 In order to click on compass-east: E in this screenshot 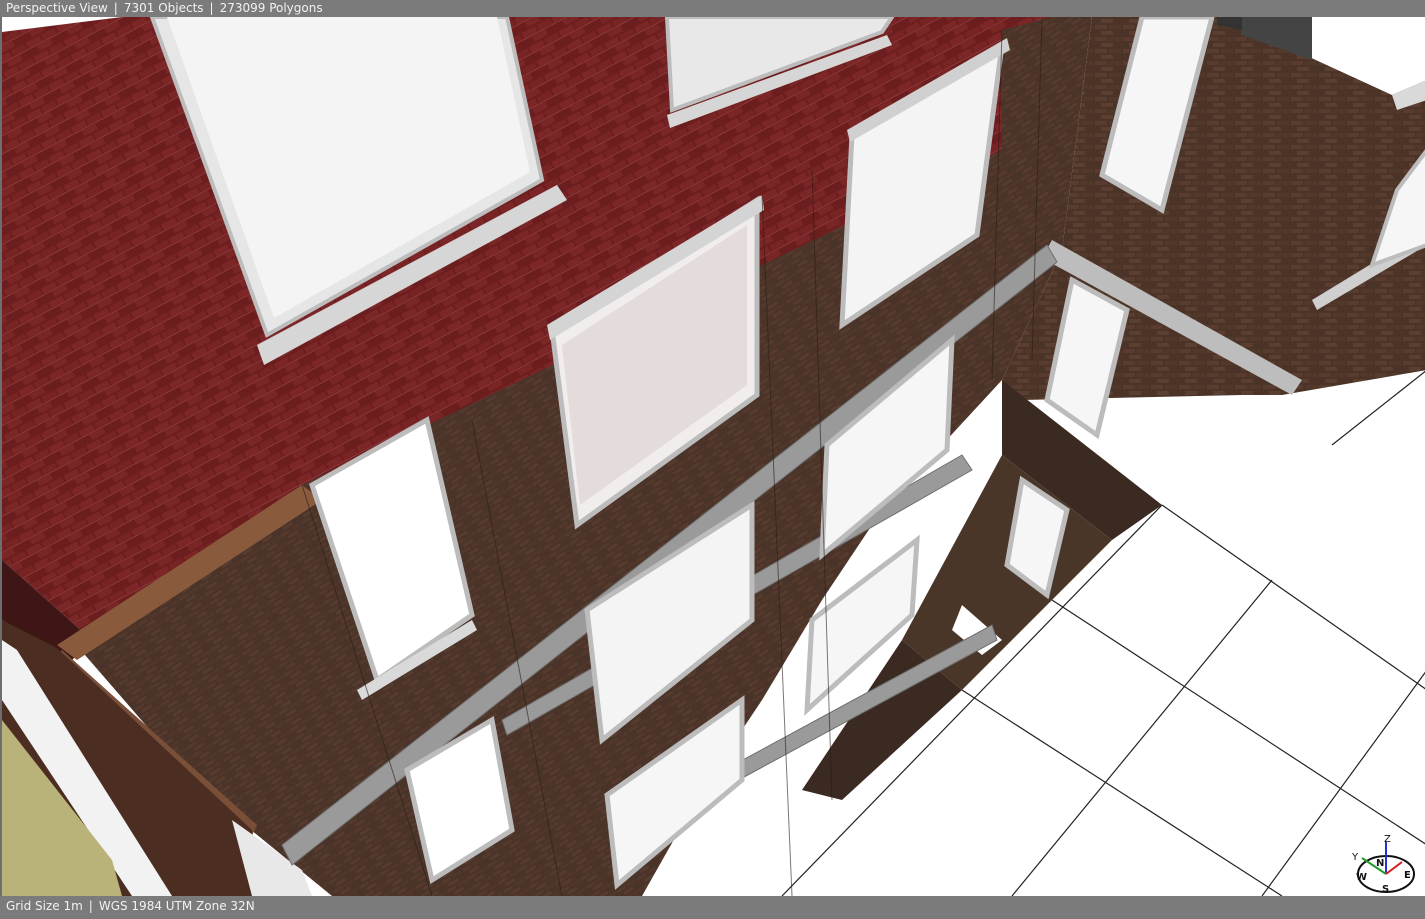, I will do `click(1407, 875)`.